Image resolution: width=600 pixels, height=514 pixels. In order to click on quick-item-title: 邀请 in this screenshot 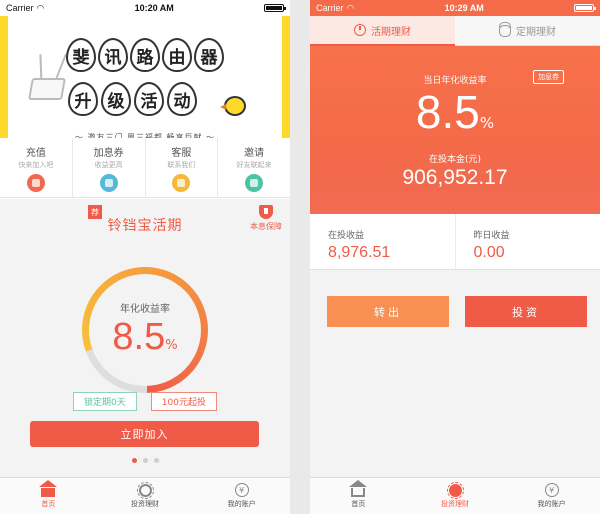, I will do `click(254, 153)`.